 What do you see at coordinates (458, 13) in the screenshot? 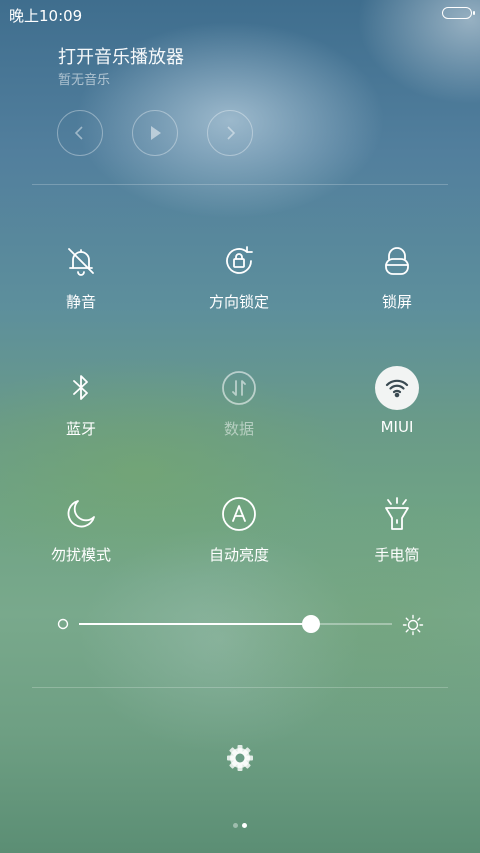
I see `battery-icon` at bounding box center [458, 13].